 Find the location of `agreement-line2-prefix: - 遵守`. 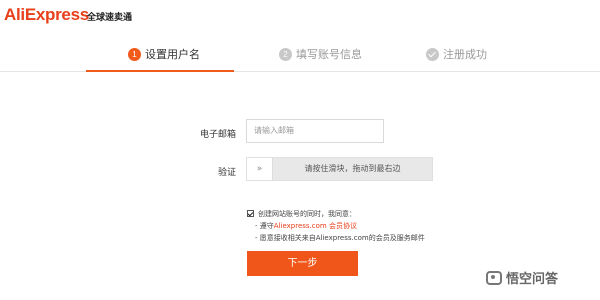

agreement-line2-prefix: - 遵守 is located at coordinates (264, 226).